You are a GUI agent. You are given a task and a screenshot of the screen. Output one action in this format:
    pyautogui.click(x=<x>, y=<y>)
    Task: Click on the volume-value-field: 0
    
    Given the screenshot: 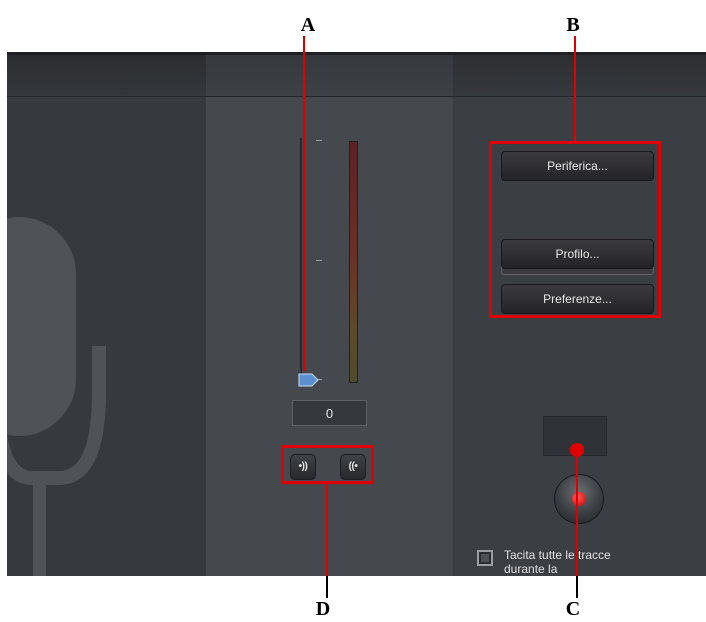 What is the action you would take?
    pyautogui.click(x=329, y=413)
    